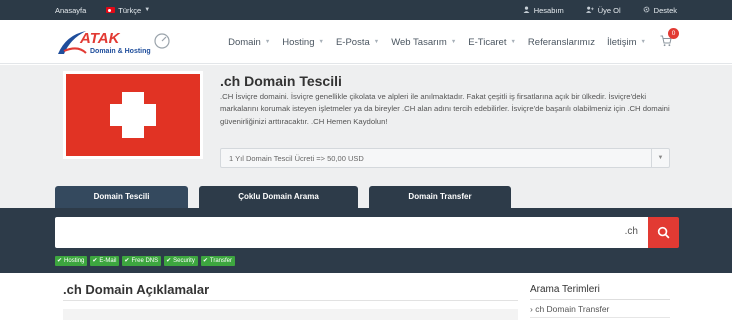 The image size is (732, 320). Describe the element at coordinates (621, 42) in the screenshot. I see `nav-iletisim-label: İletişim` at that location.